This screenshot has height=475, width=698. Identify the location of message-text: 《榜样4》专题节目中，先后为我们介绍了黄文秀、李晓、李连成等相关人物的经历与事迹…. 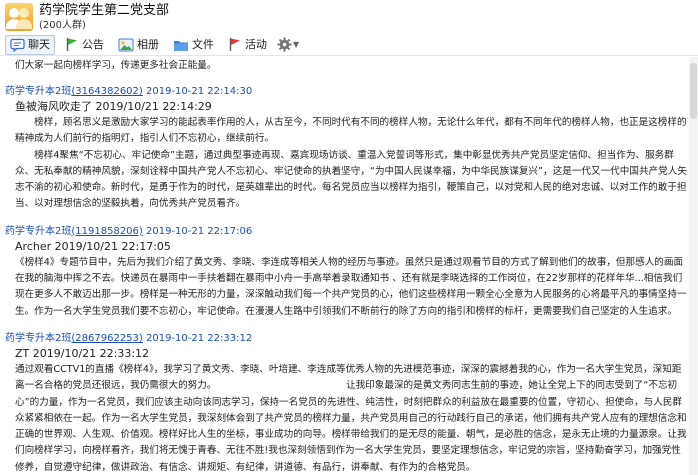
(351, 286).